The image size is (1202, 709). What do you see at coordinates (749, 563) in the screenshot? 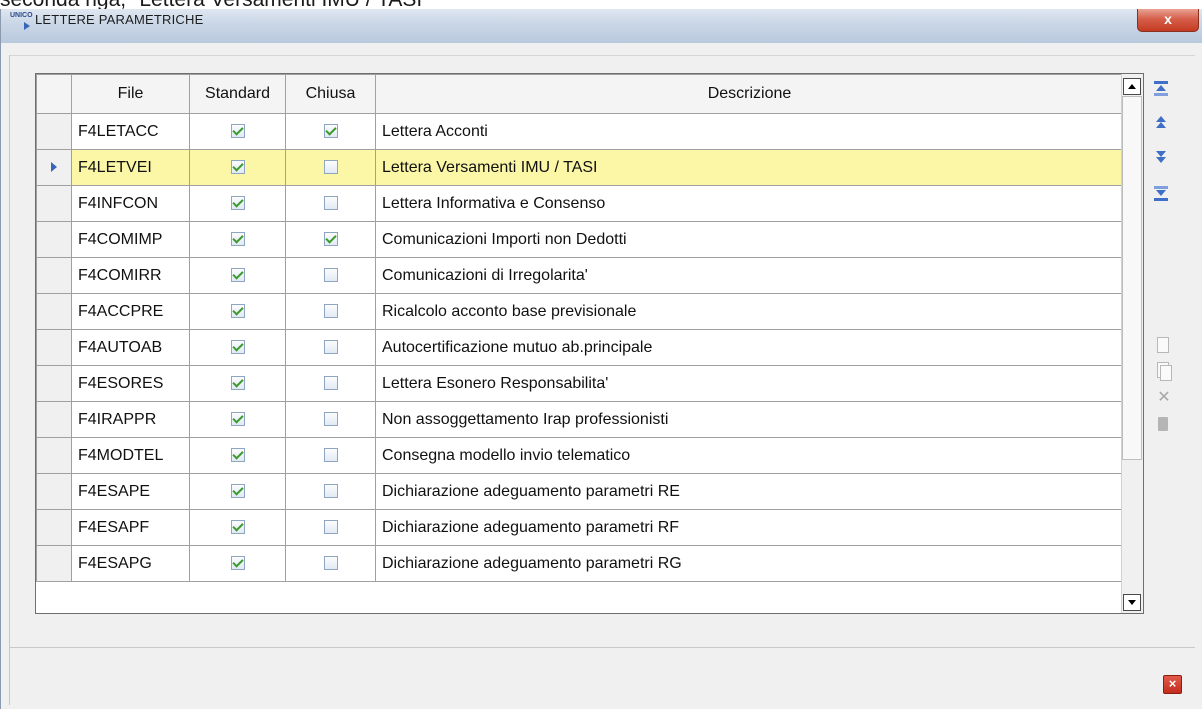
I see `cell-descrizione: Dichiarazione adeguamento parametri RG` at bounding box center [749, 563].